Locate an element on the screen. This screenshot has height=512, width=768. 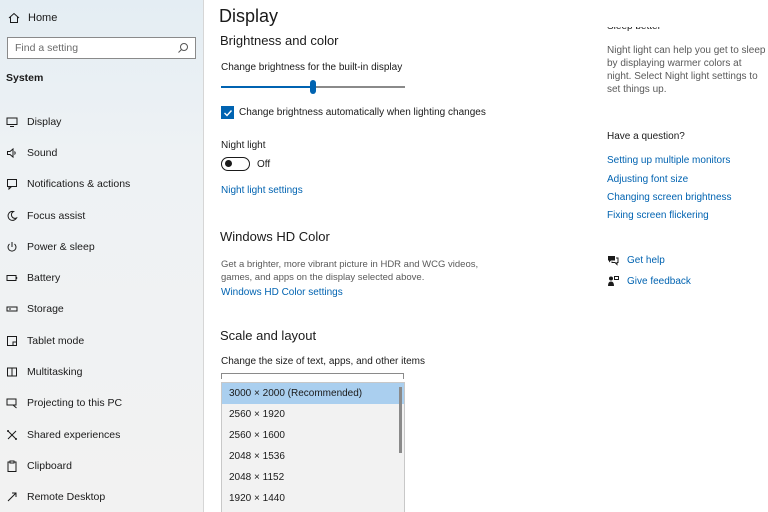
sidebar-item-tablet-mode: Tablet mode is located at coordinates (102, 340).